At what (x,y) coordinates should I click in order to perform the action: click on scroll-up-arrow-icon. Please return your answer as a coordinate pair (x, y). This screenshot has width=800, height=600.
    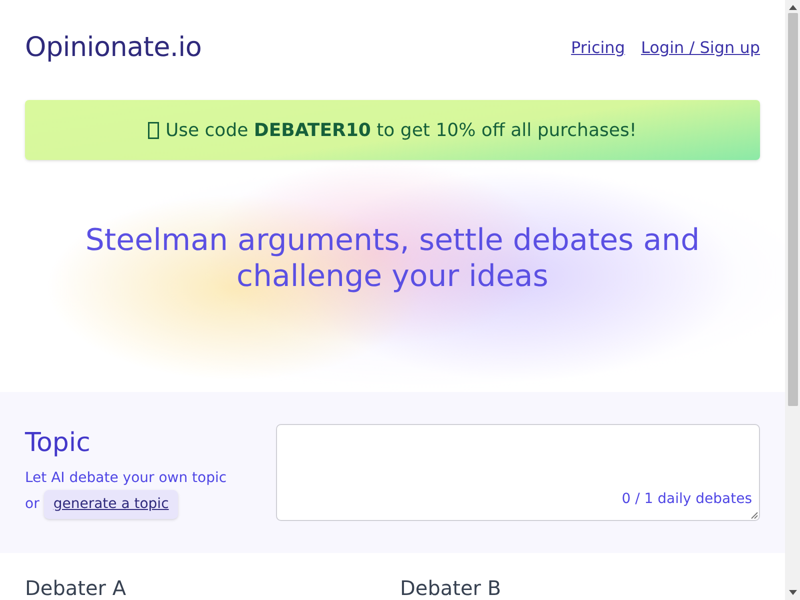
    Looking at the image, I should click on (792, 7).